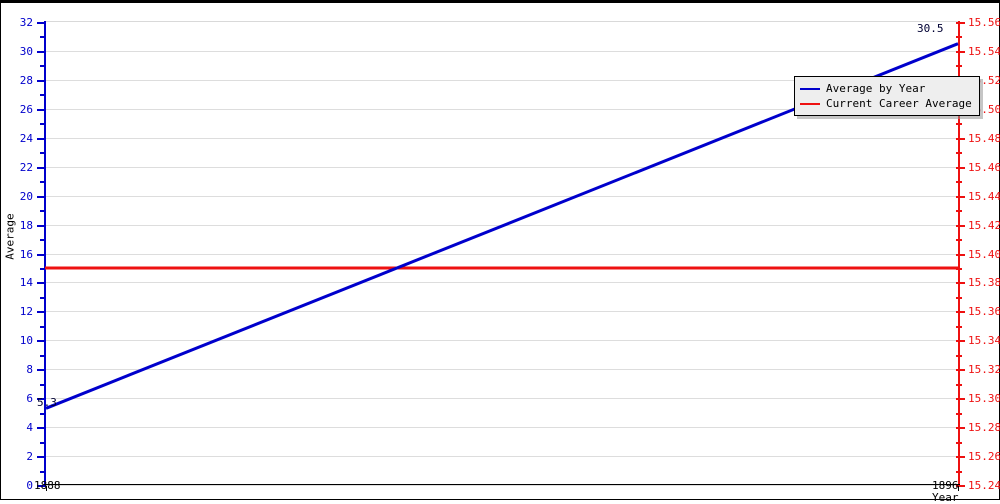 Image resolution: width=1000 pixels, height=504 pixels. I want to click on right-axis-tick-label: 15.54, so click(984, 51).